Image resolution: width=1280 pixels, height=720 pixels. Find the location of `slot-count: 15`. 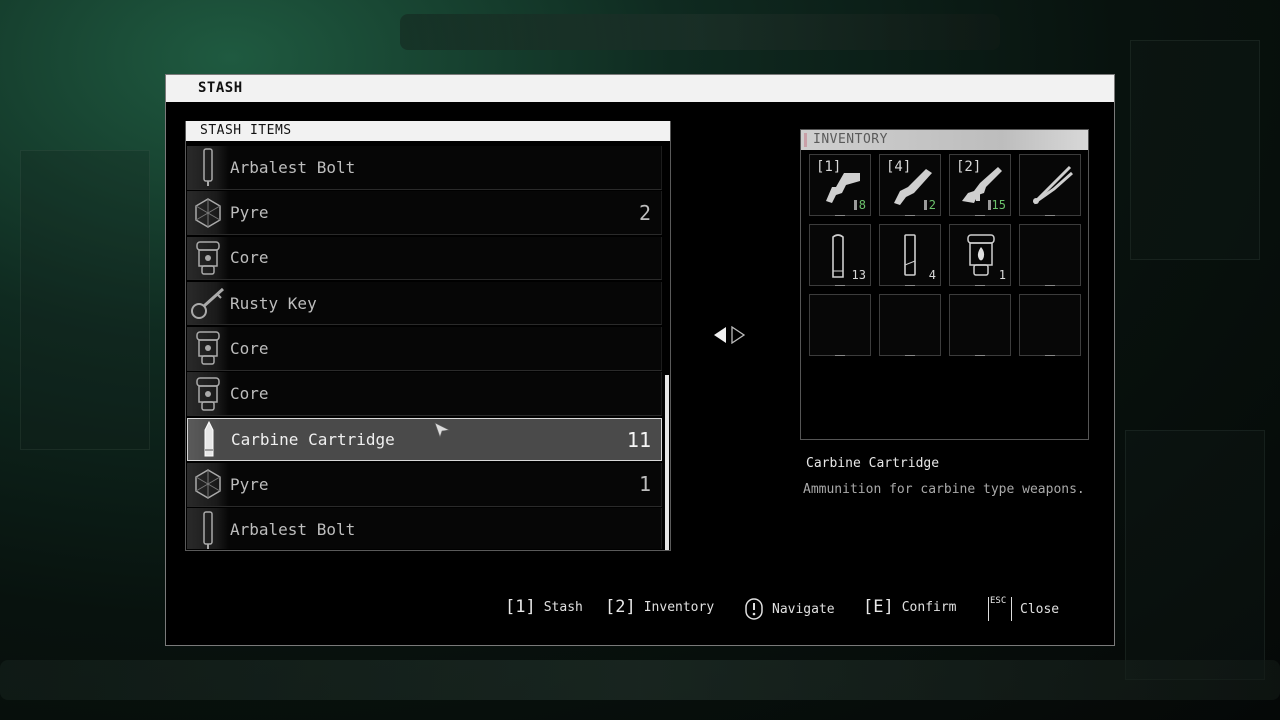

slot-count: 15 is located at coordinates (998, 205).